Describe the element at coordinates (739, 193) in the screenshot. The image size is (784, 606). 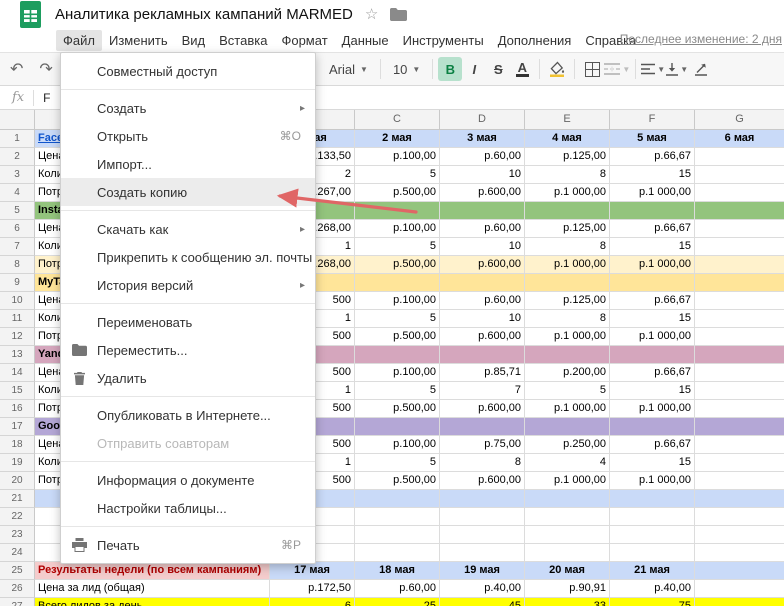
I see `cell-G4` at that location.